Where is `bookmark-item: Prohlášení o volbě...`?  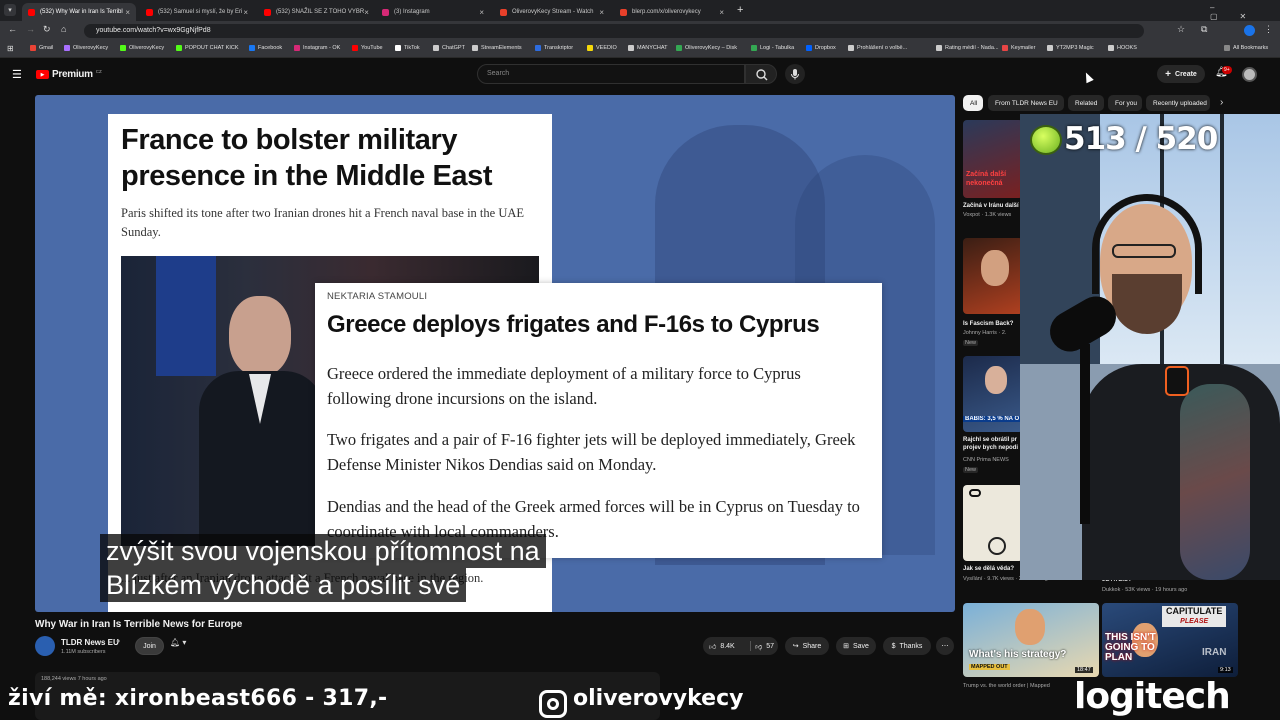
bookmark-item: Prohlášení o volbě... is located at coordinates (877, 48).